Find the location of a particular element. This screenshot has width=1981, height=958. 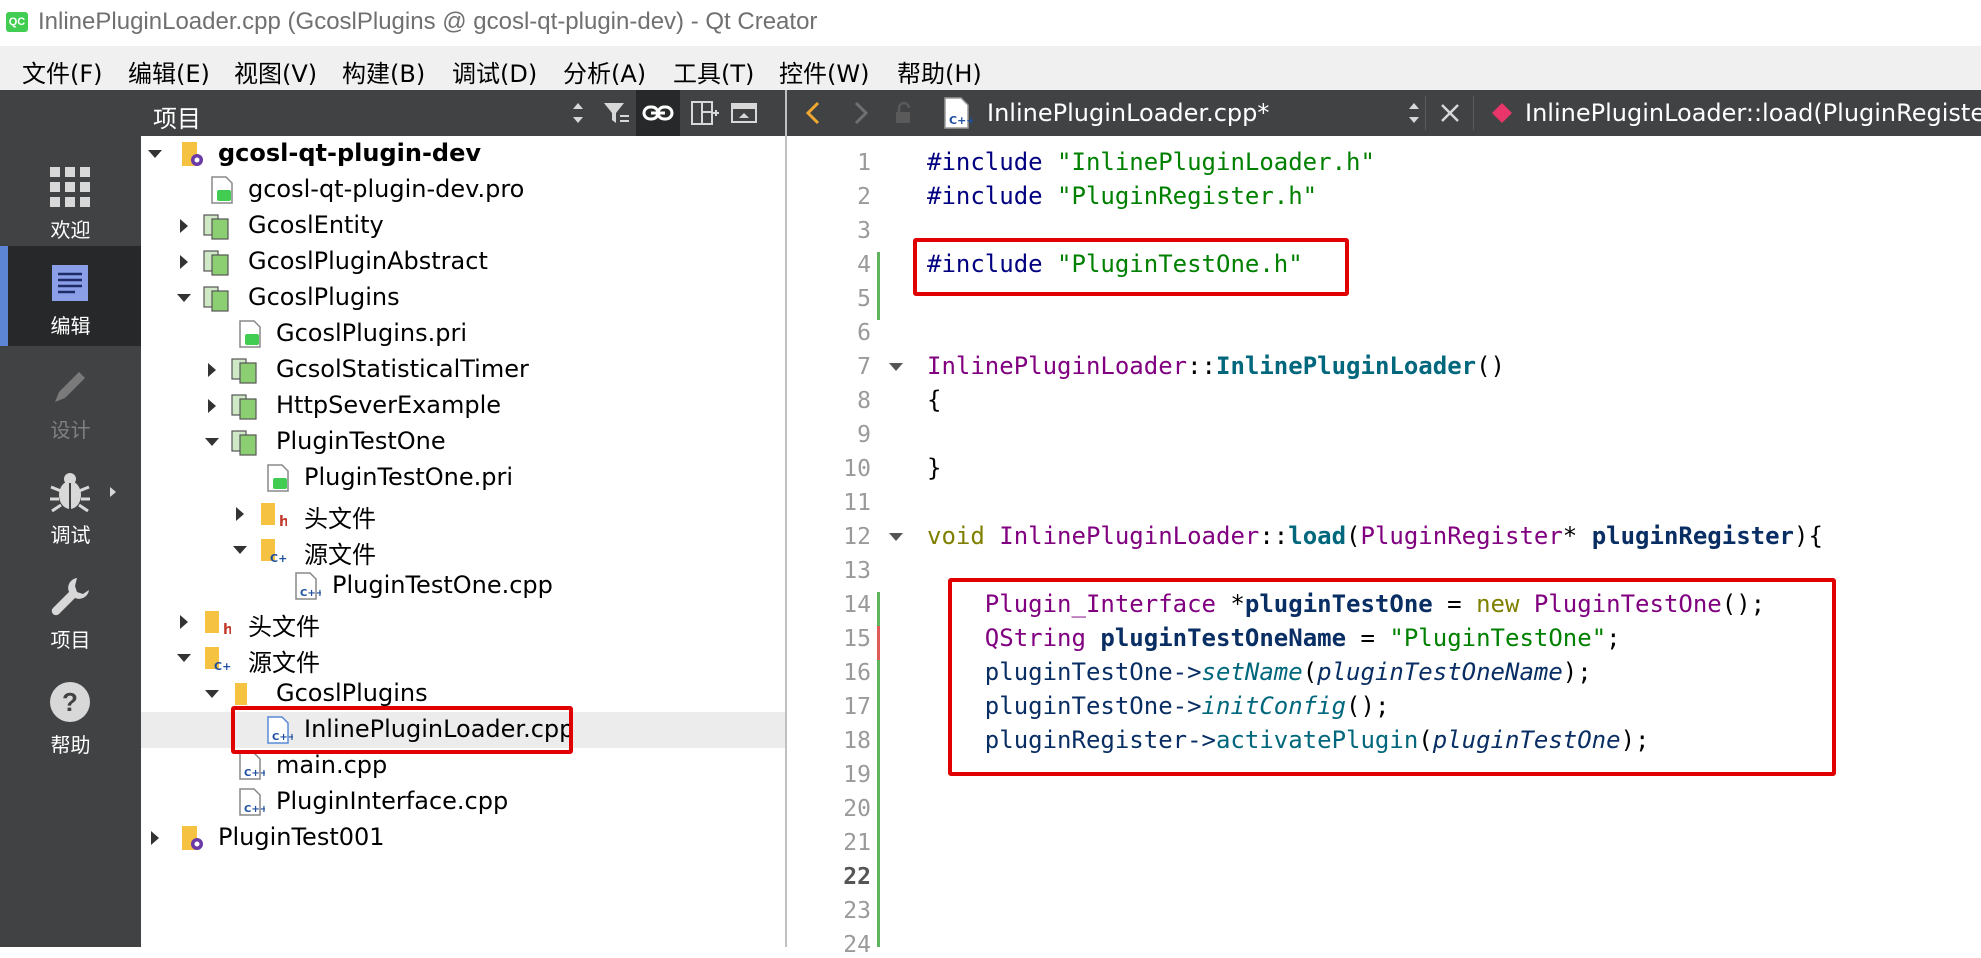

code-token: = is located at coordinates (1454, 604).